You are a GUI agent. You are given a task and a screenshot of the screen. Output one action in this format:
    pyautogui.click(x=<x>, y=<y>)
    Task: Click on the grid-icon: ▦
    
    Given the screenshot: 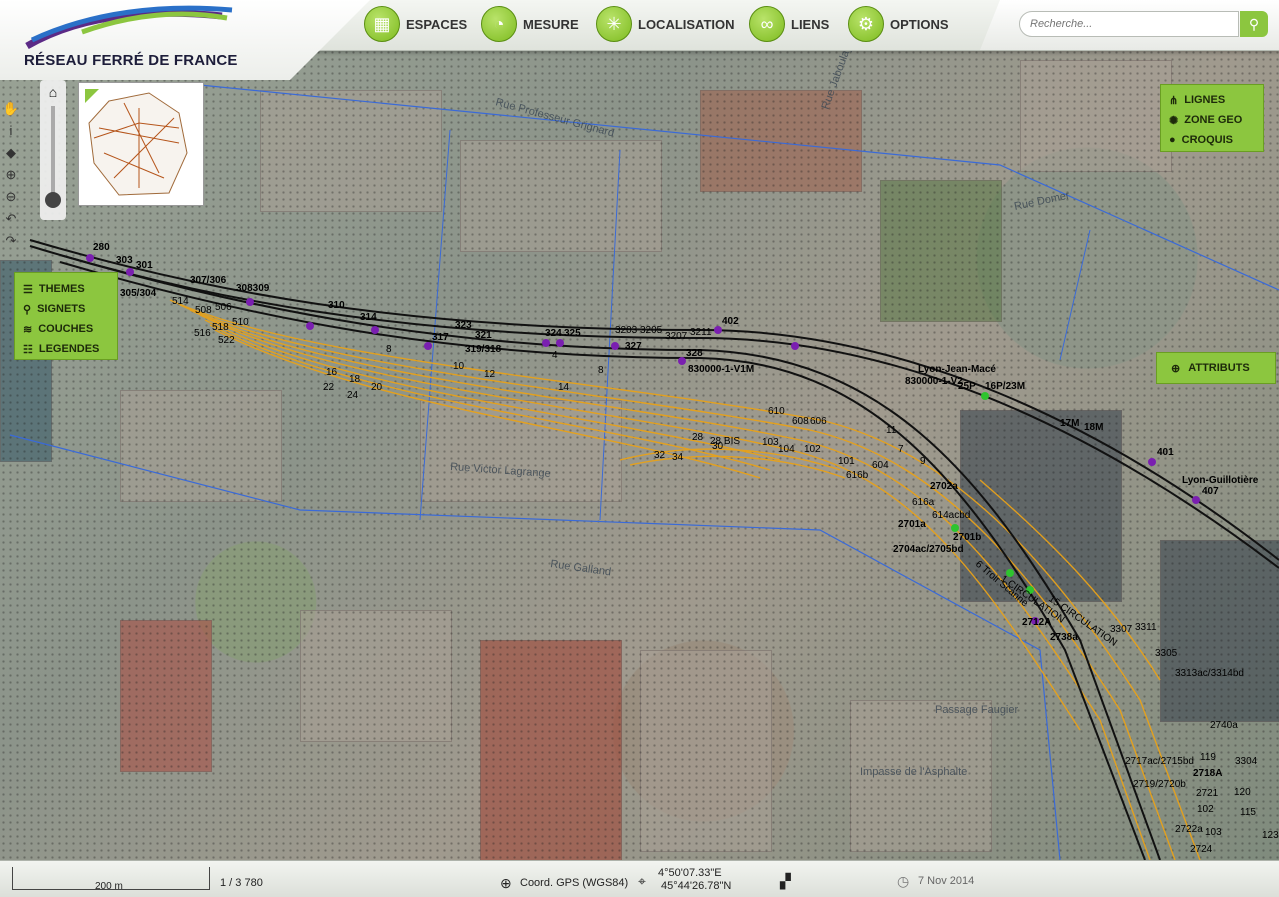 What is the action you would take?
    pyautogui.click(x=382, y=24)
    